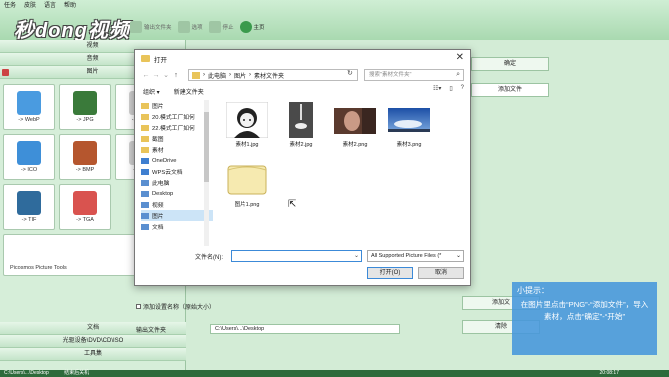 The height and width of the screenshot is (377, 669). I want to click on address-bar: ← → ⌄ ↑ › 此电脑 › 图片 › 素材文件夹 ↻ 搜索"素材文件夹" ⌕, so click(302, 75).